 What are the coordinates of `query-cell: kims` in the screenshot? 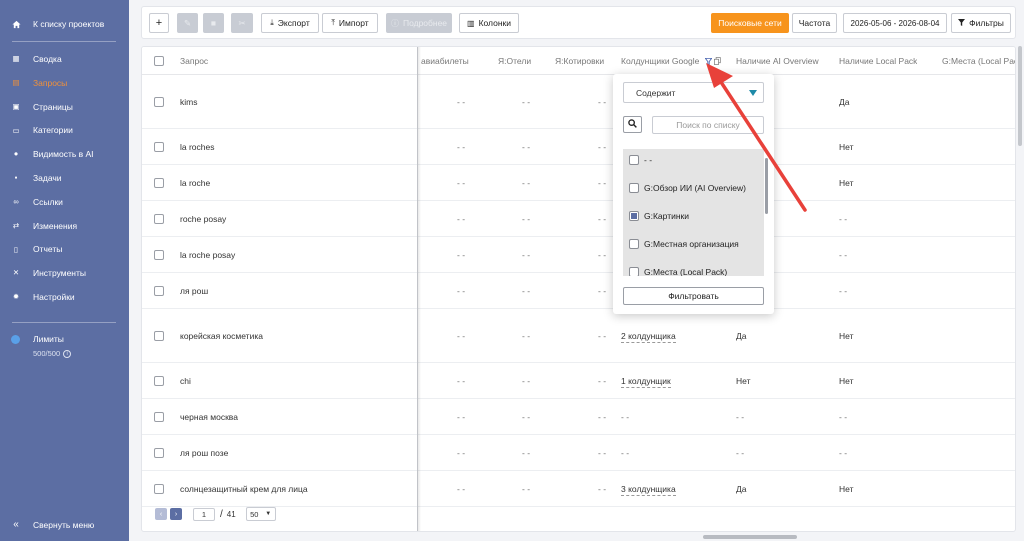 It's located at (188, 102).